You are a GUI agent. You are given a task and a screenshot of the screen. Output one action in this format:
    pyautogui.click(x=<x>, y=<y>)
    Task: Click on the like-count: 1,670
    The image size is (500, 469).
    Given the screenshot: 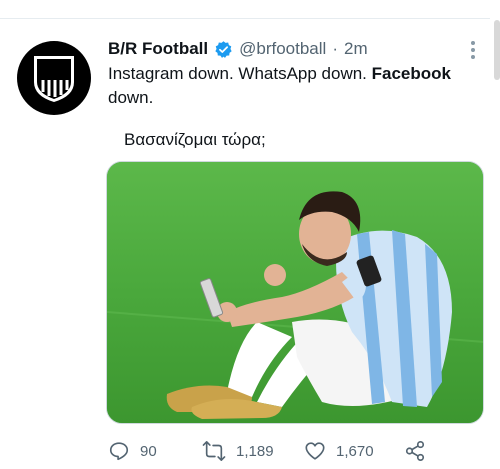 What is the action you would take?
    pyautogui.click(x=355, y=451)
    